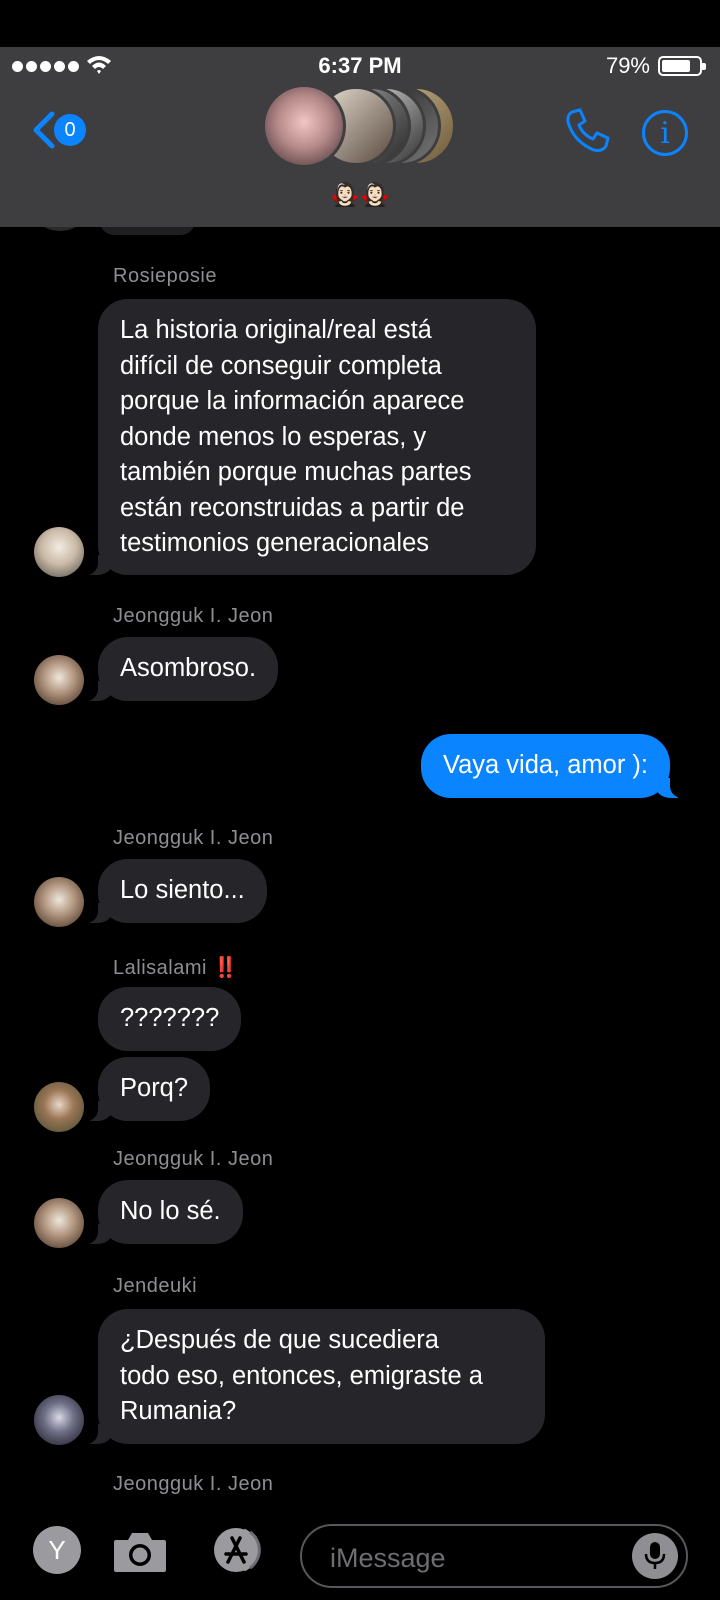 The image size is (720, 1600). Describe the element at coordinates (147, 231) in the screenshot. I see `message-bubble` at that location.